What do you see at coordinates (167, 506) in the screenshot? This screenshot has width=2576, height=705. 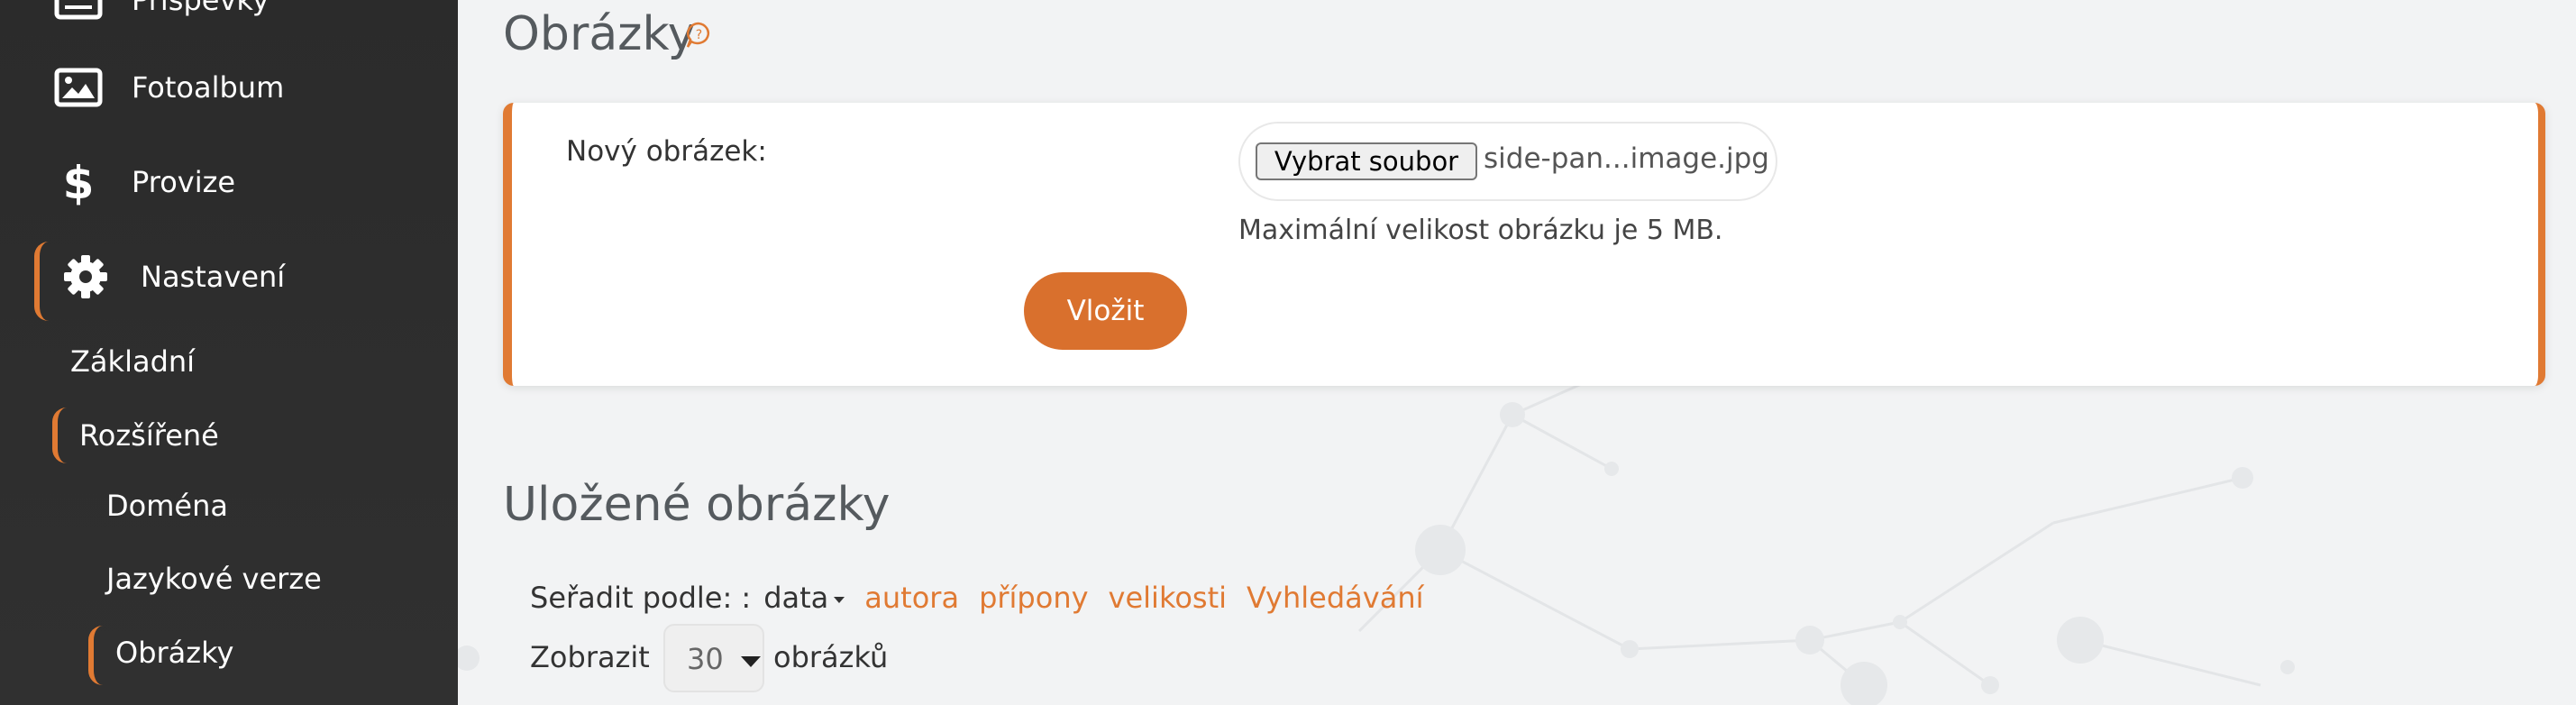 I see `sidebar-item-label: Doména` at bounding box center [167, 506].